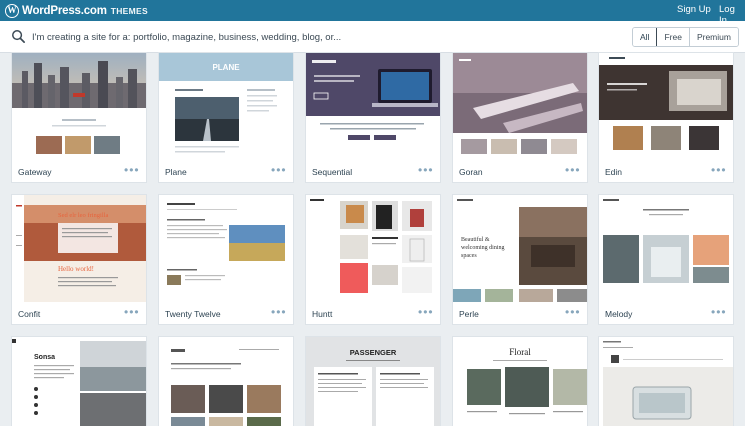  I want to click on search-input, so click(312, 37).